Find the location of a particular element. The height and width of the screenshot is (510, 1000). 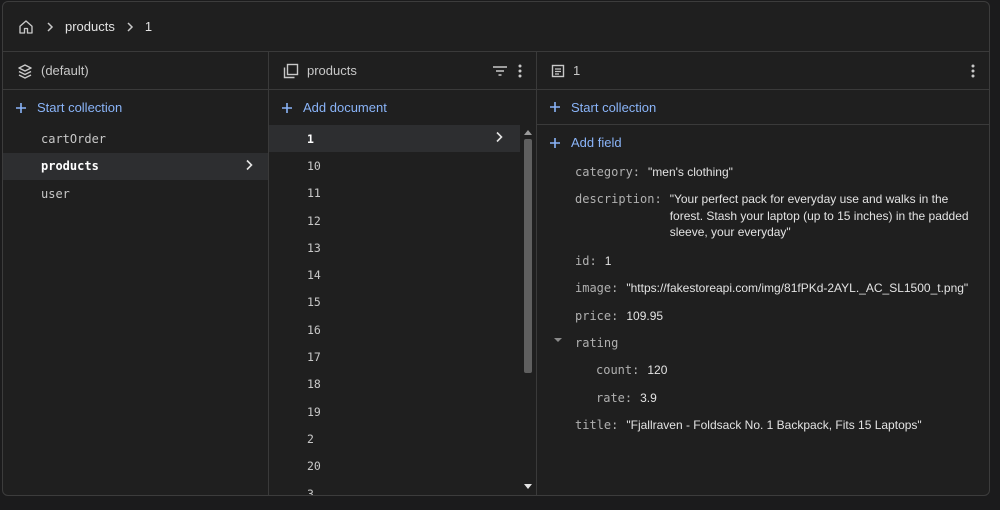

document-item: 1 is located at coordinates (394, 139).